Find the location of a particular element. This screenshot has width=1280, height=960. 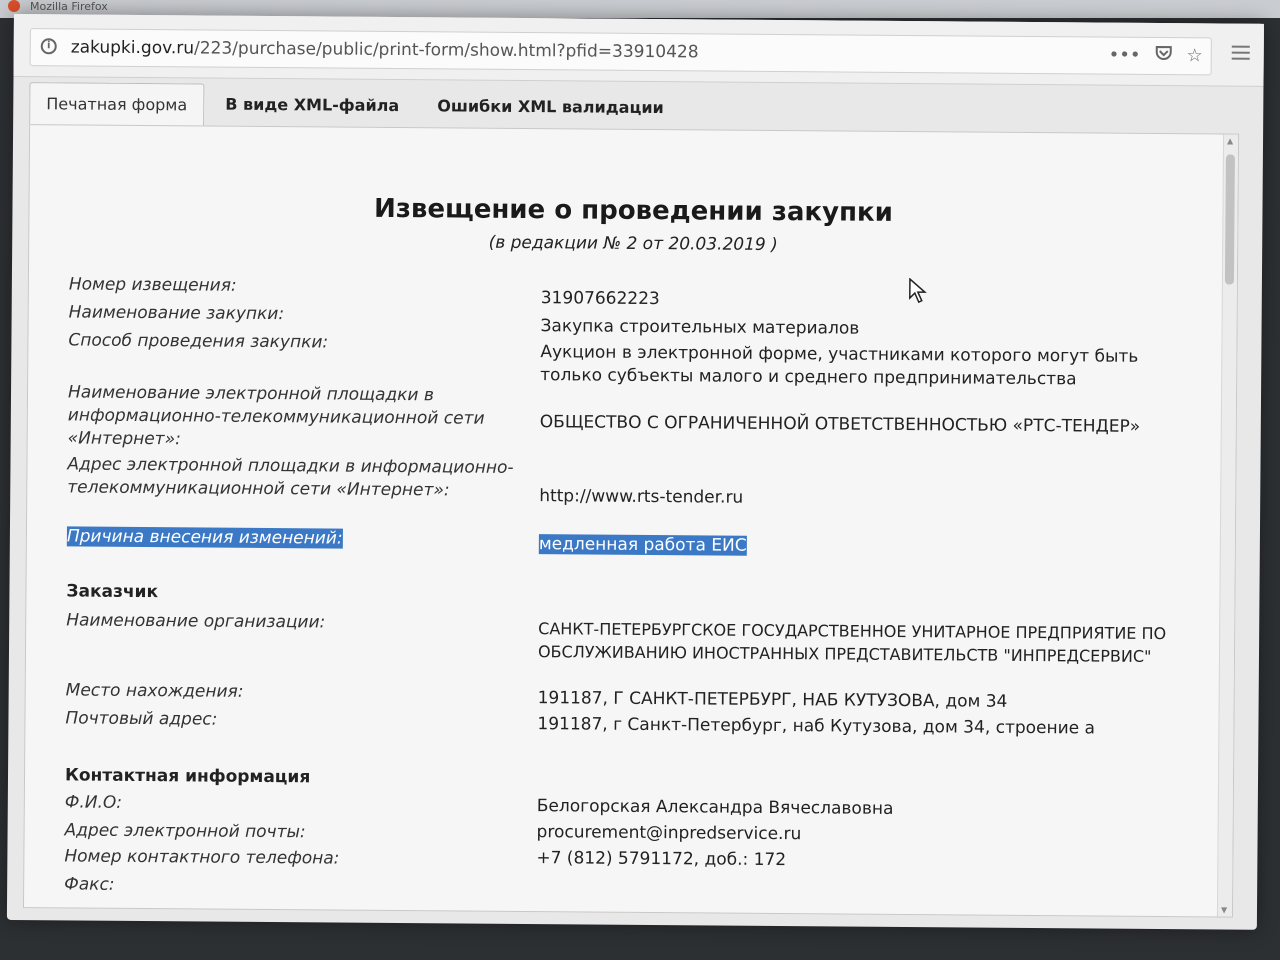

scroll-up-arrow-icon: ▲ is located at coordinates (1230, 141).